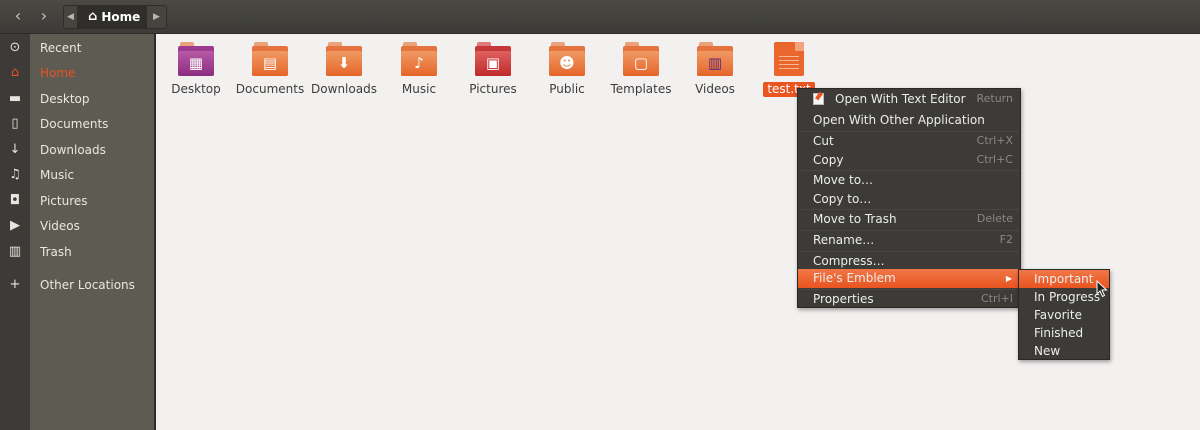  I want to click on menu-item-label: Open With Other Application, so click(899, 120).